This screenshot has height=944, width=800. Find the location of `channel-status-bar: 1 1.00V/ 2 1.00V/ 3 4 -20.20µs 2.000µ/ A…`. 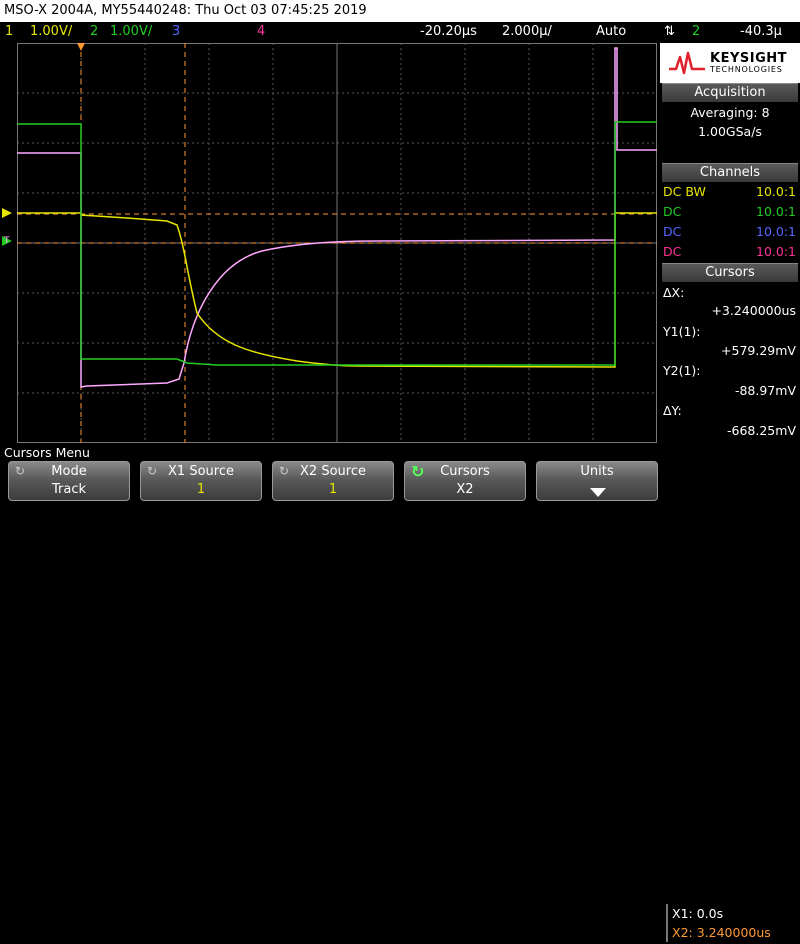

channel-status-bar: 1 1.00V/ 2 1.00V/ 3 4 -20.20µs 2.000µ/ A… is located at coordinates (400, 32).